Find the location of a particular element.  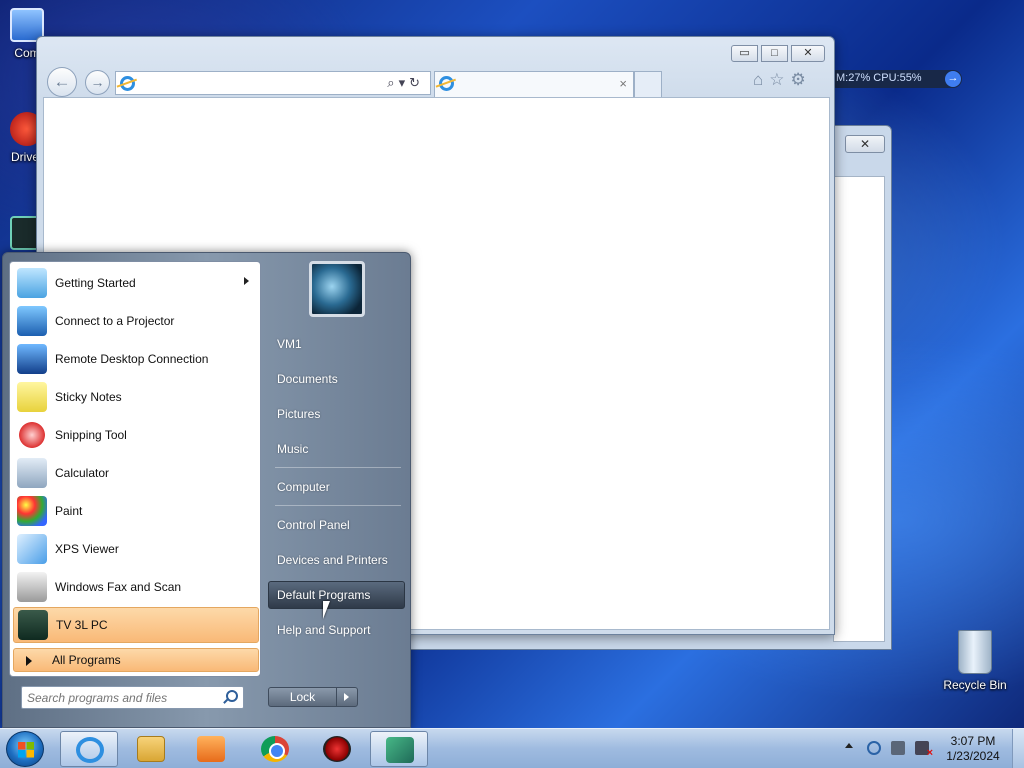

forward-button: → is located at coordinates (97, 82).